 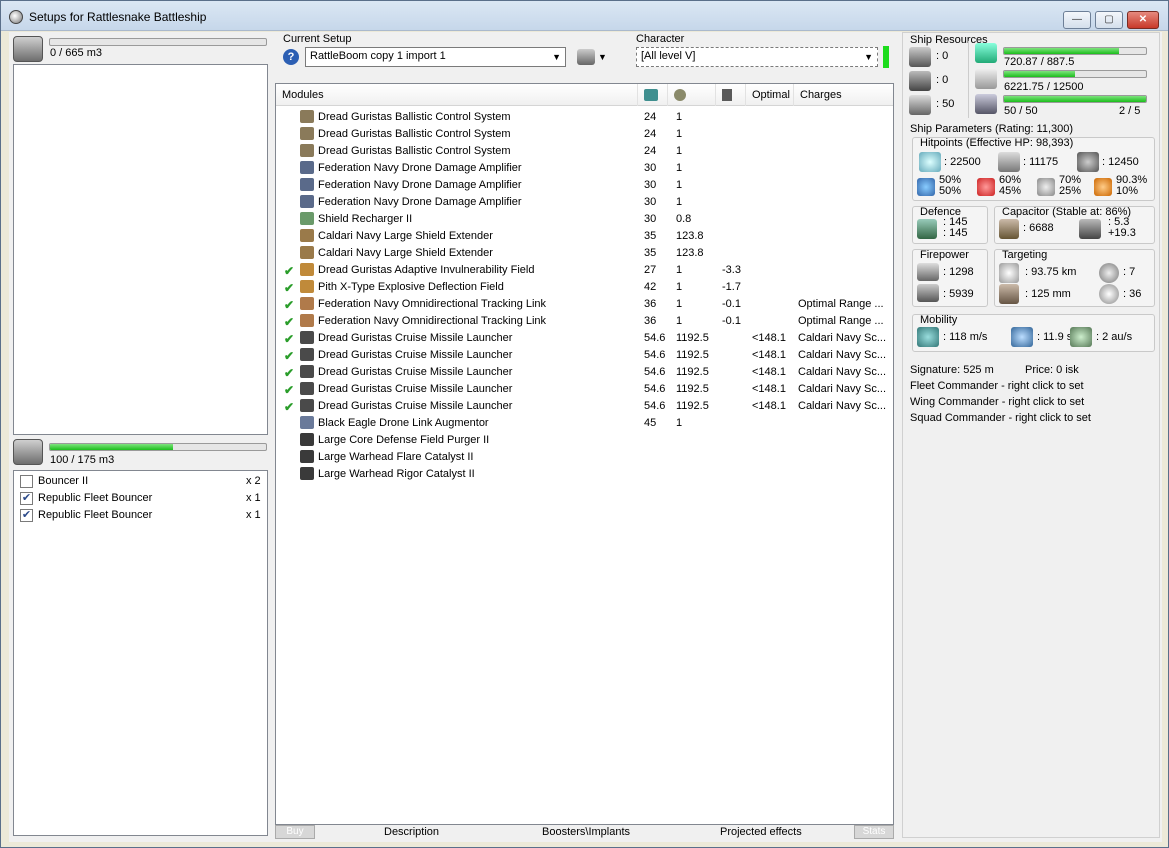 I want to click on module-name: Large Warhead Rigor Catalyst II, so click(x=396, y=474).